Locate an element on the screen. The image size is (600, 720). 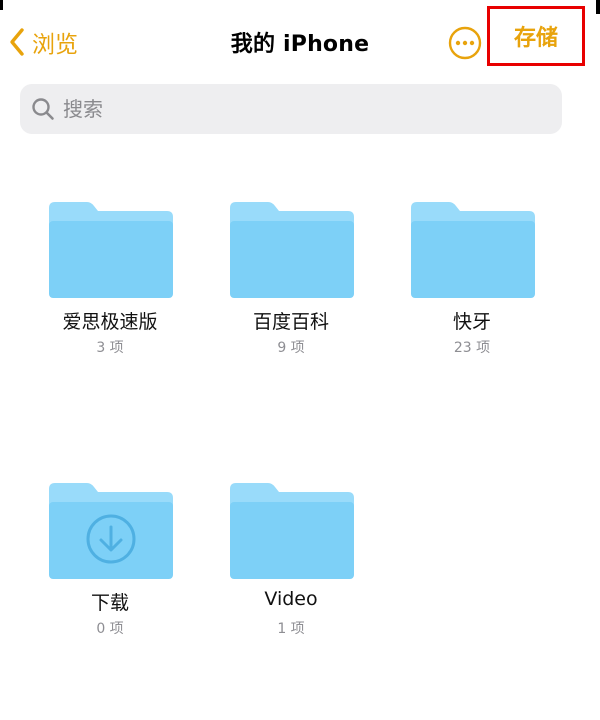
folder-item-count: 23 项 is located at coordinates (472, 348).